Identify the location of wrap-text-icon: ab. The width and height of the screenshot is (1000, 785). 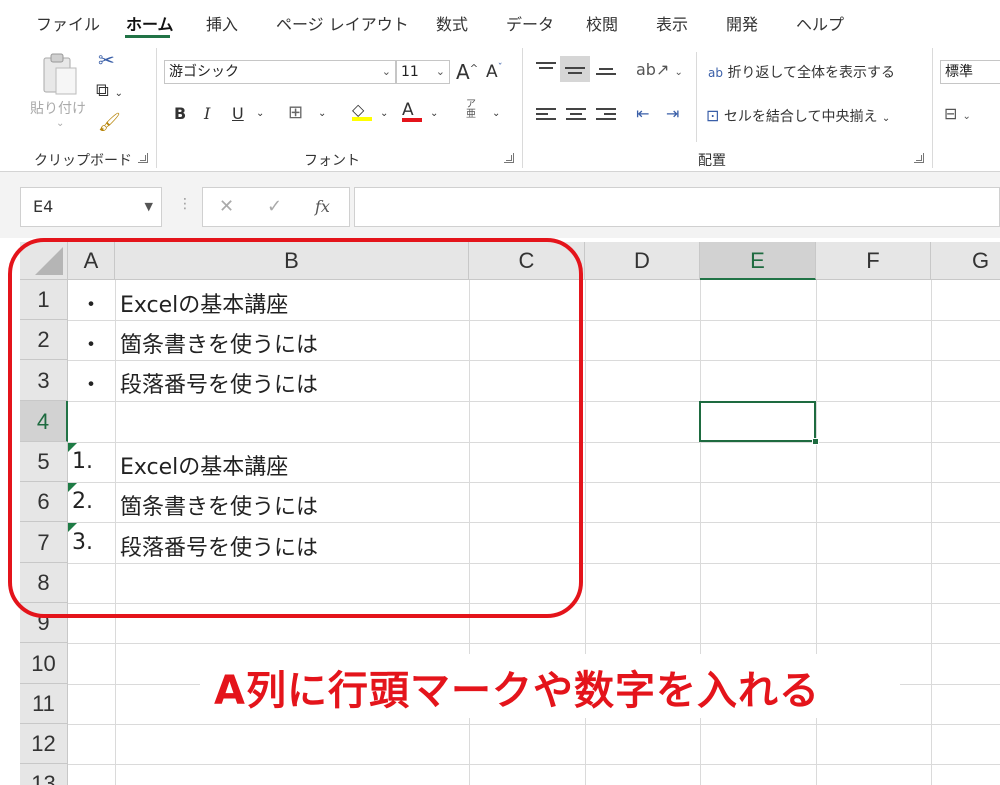
(715, 73).